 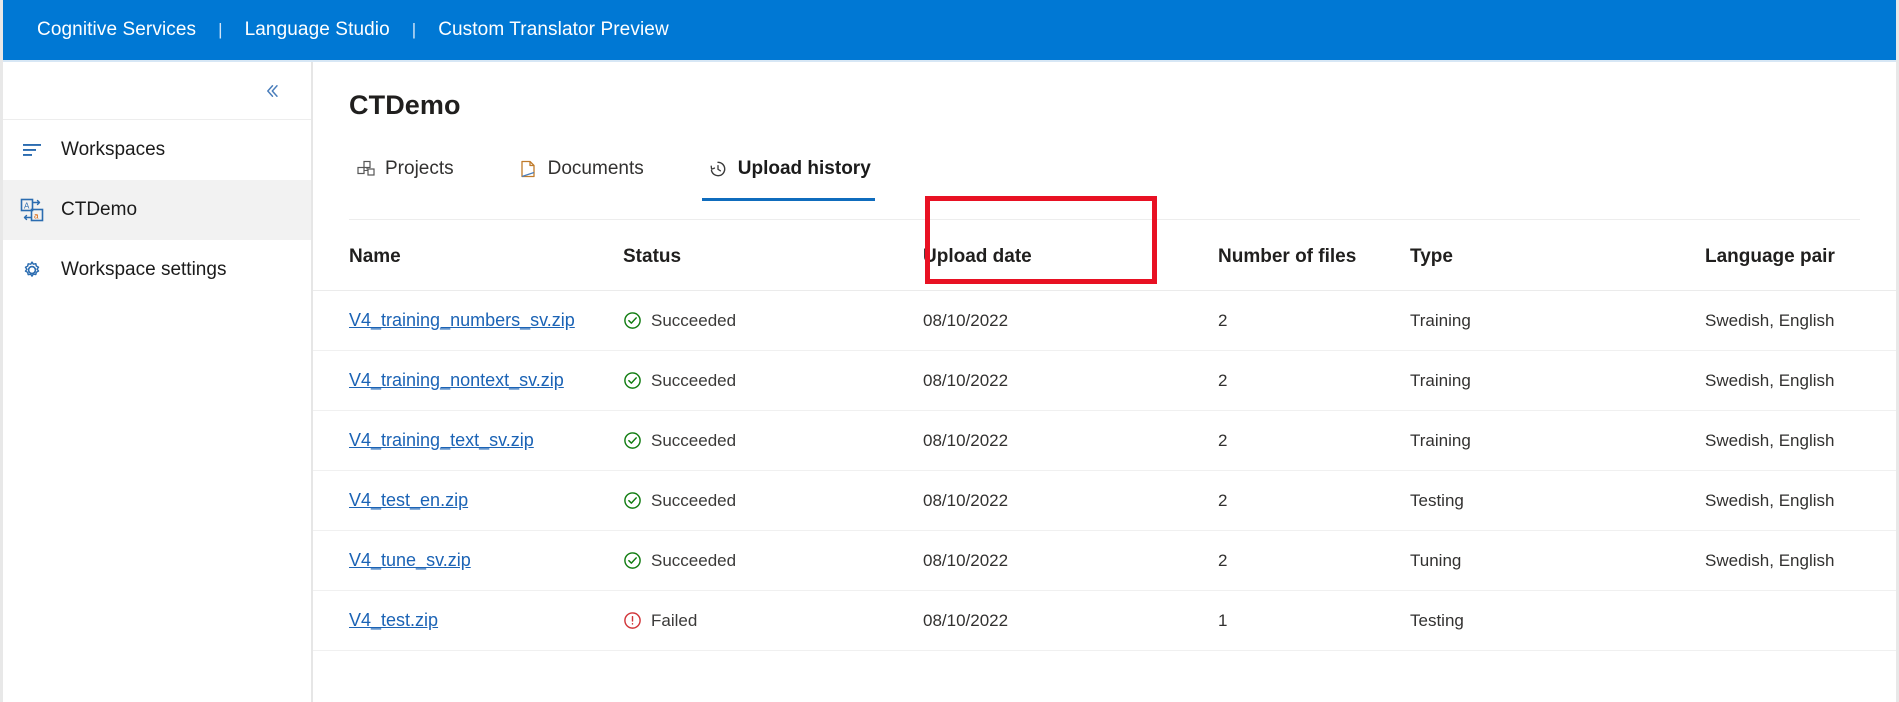 I want to click on cell-number-of-files: 1, so click(x=1304, y=620).